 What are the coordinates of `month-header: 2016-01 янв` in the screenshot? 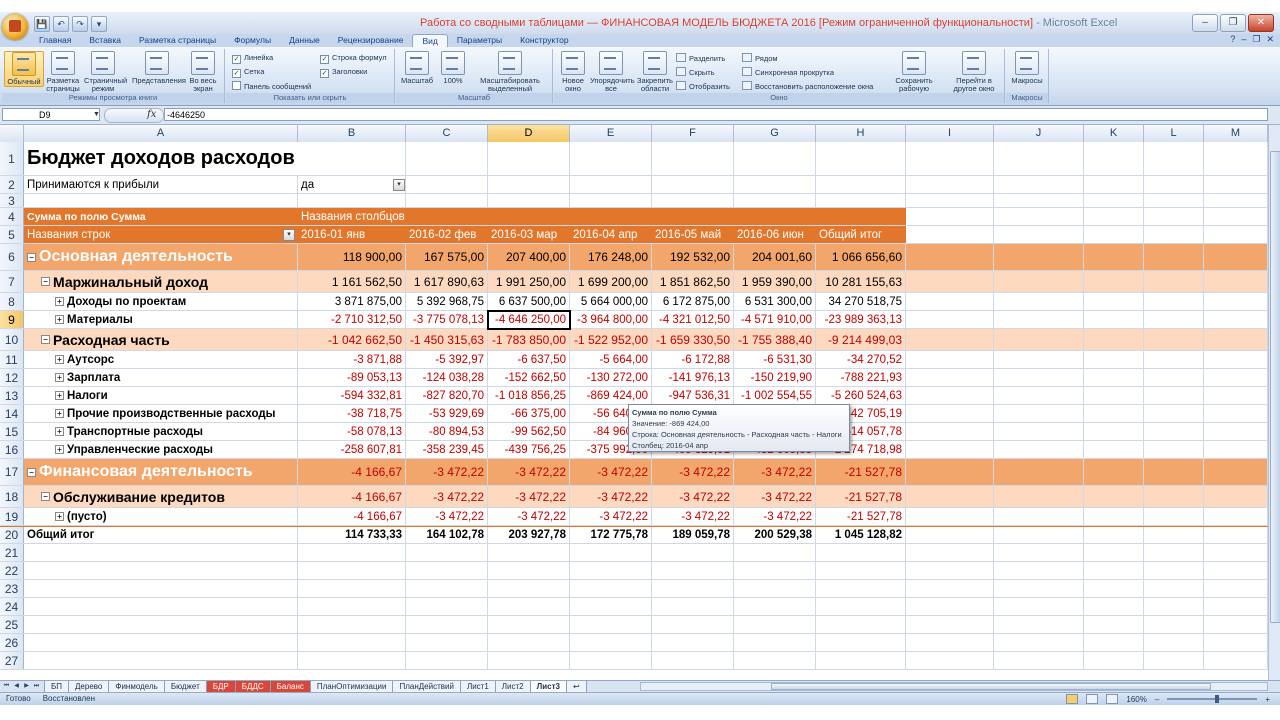 It's located at (352, 234).